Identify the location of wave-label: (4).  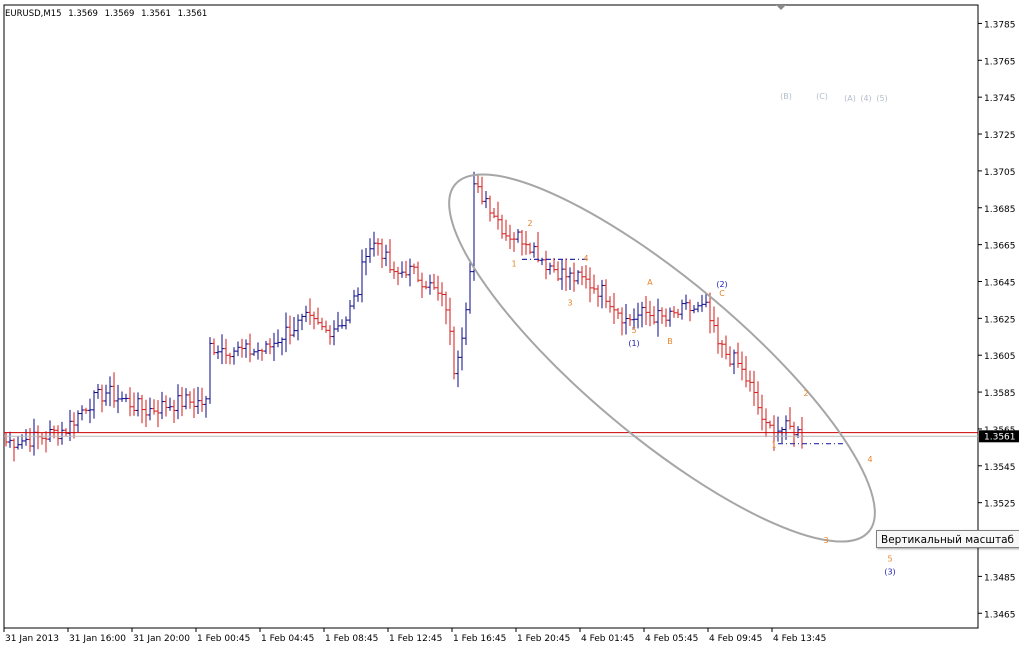
(865, 98).